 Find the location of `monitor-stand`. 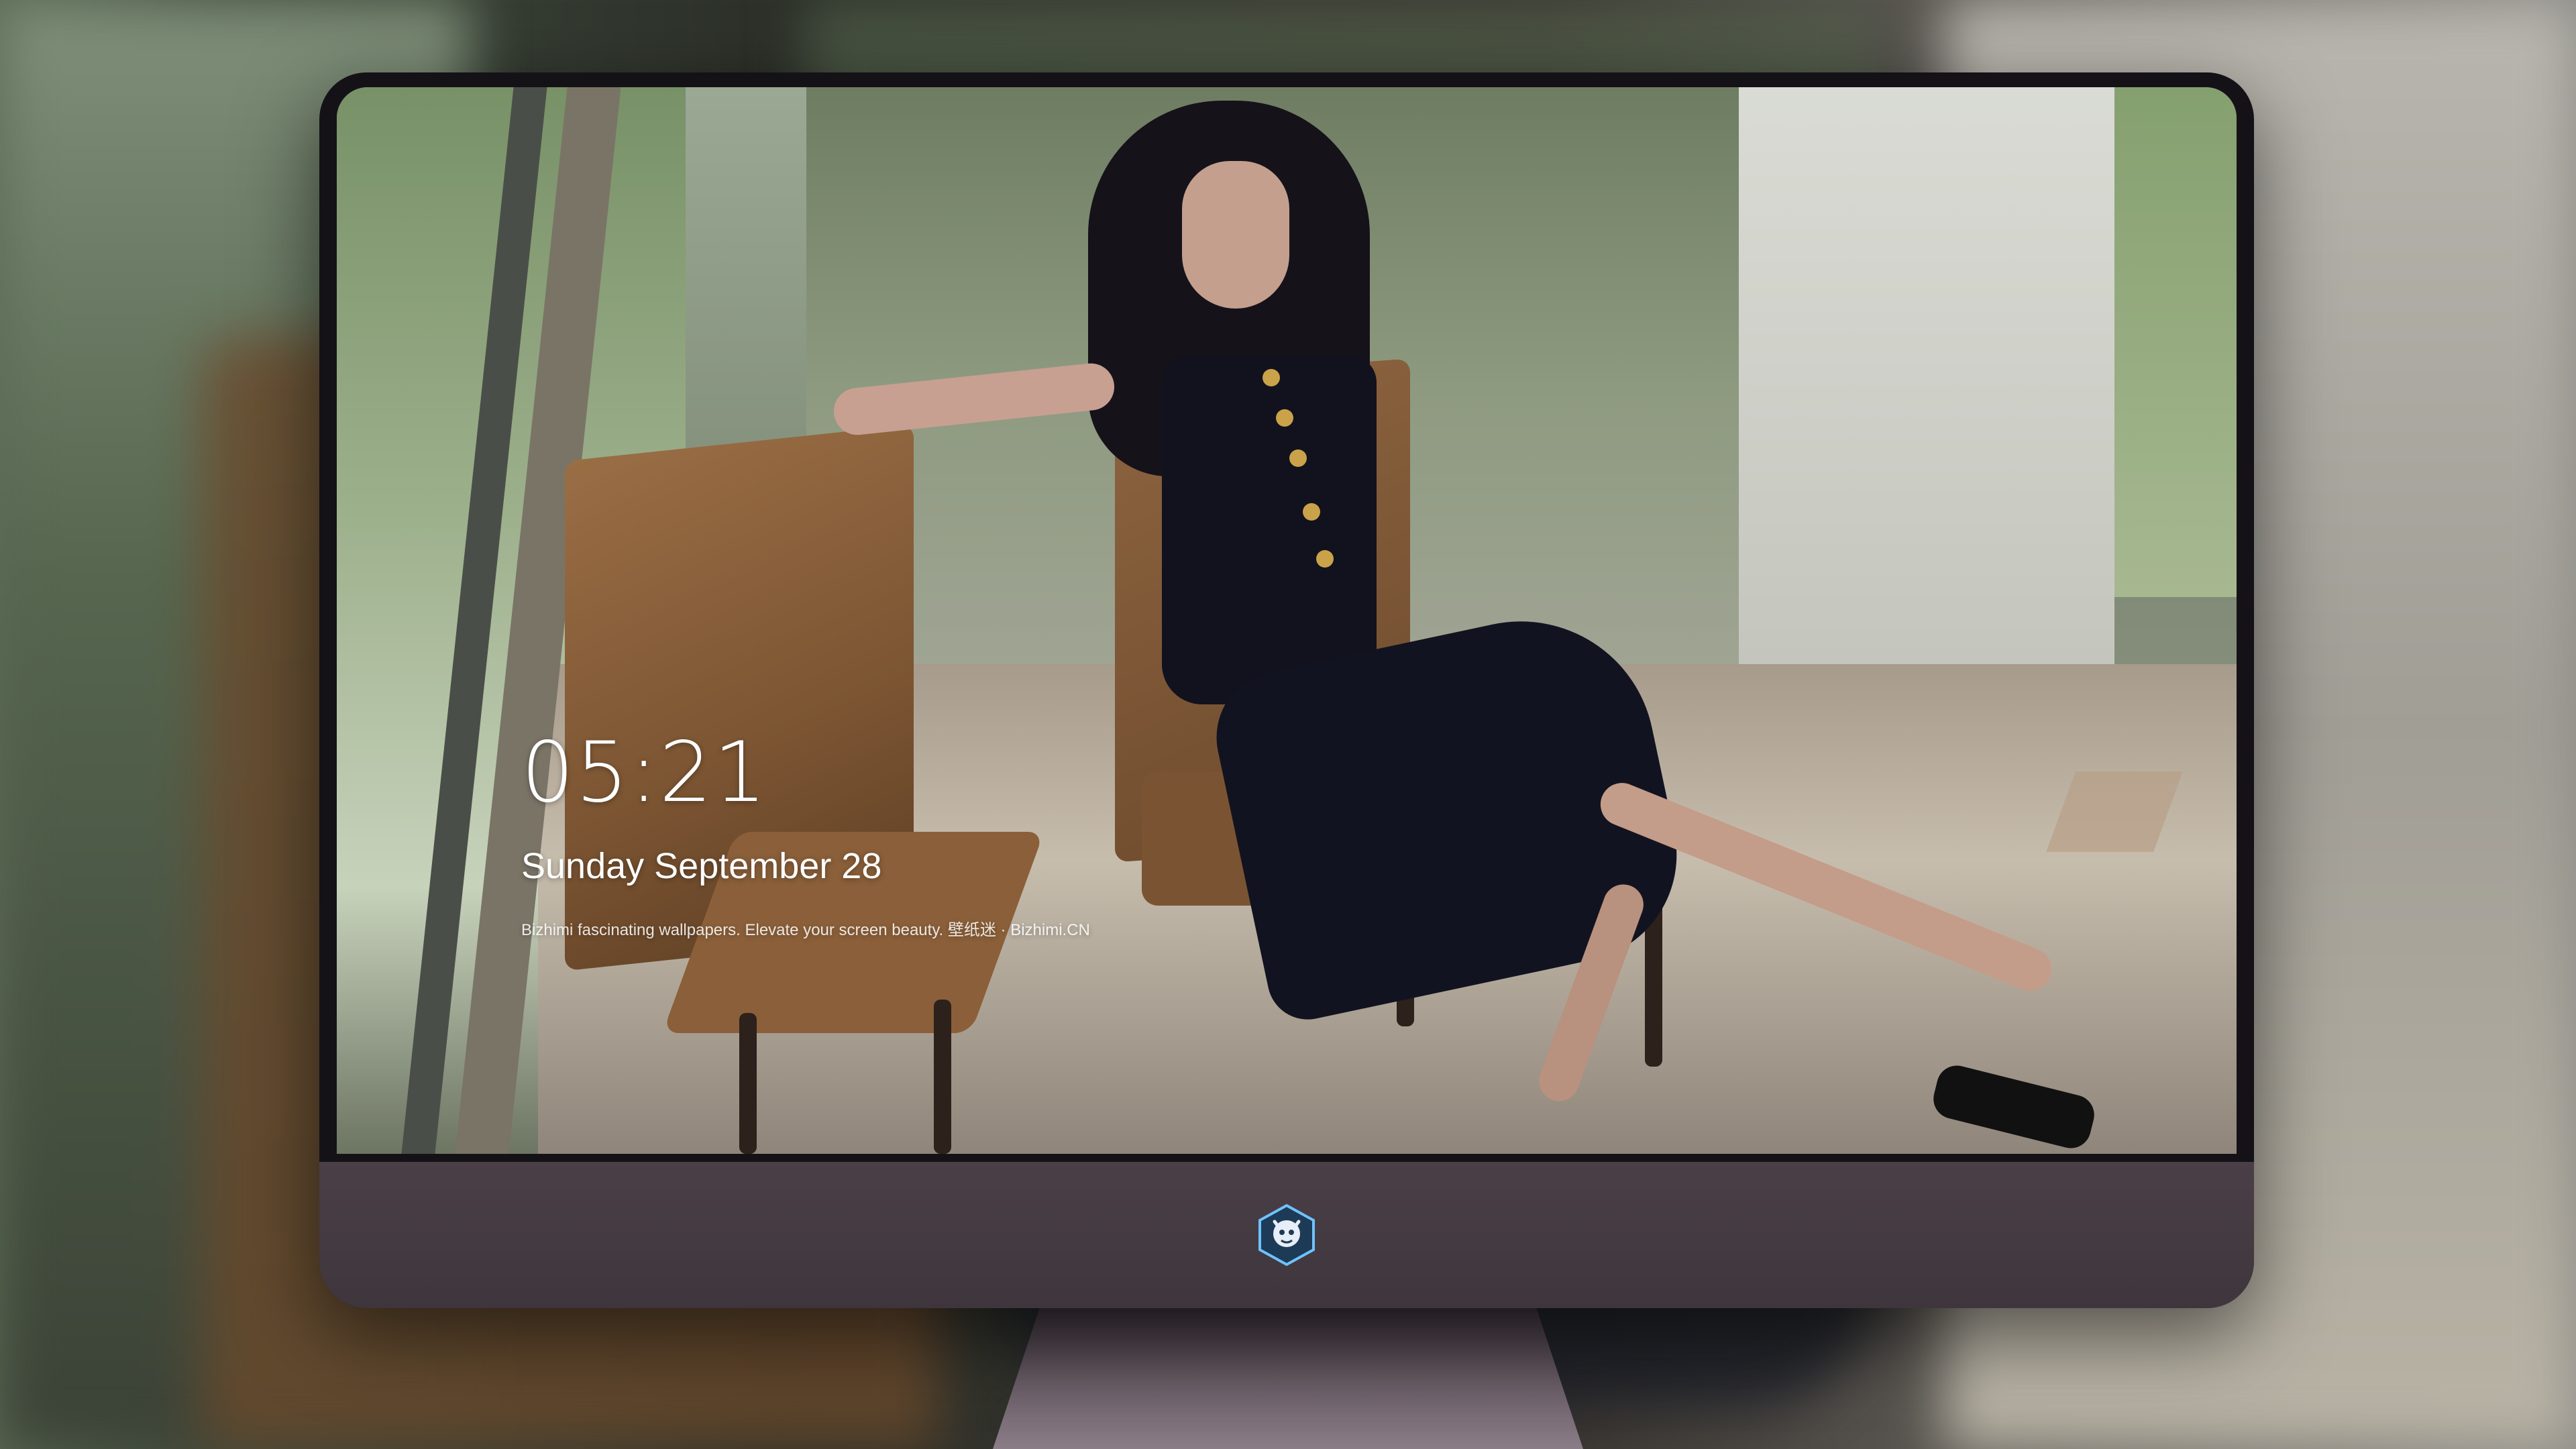

monitor-stand is located at coordinates (1288, 1378).